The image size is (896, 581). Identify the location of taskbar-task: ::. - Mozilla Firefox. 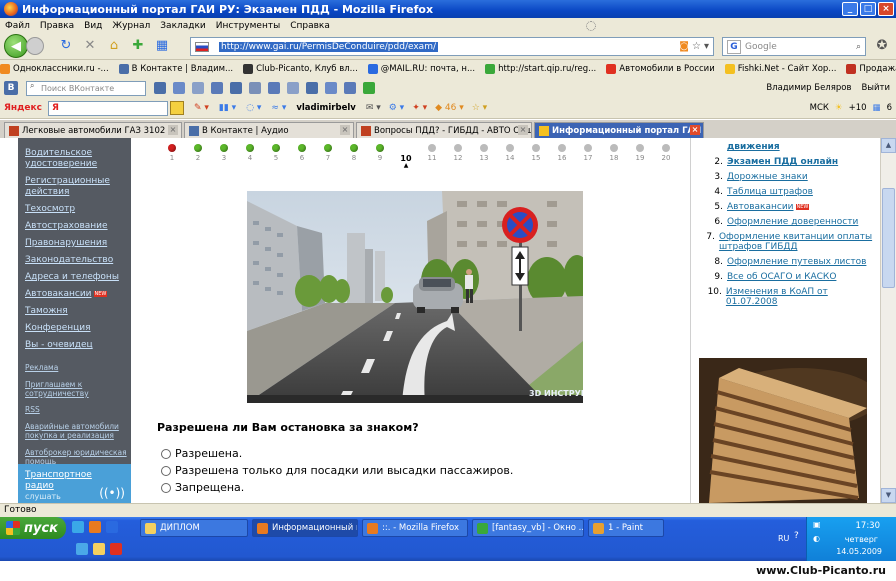
(415, 528).